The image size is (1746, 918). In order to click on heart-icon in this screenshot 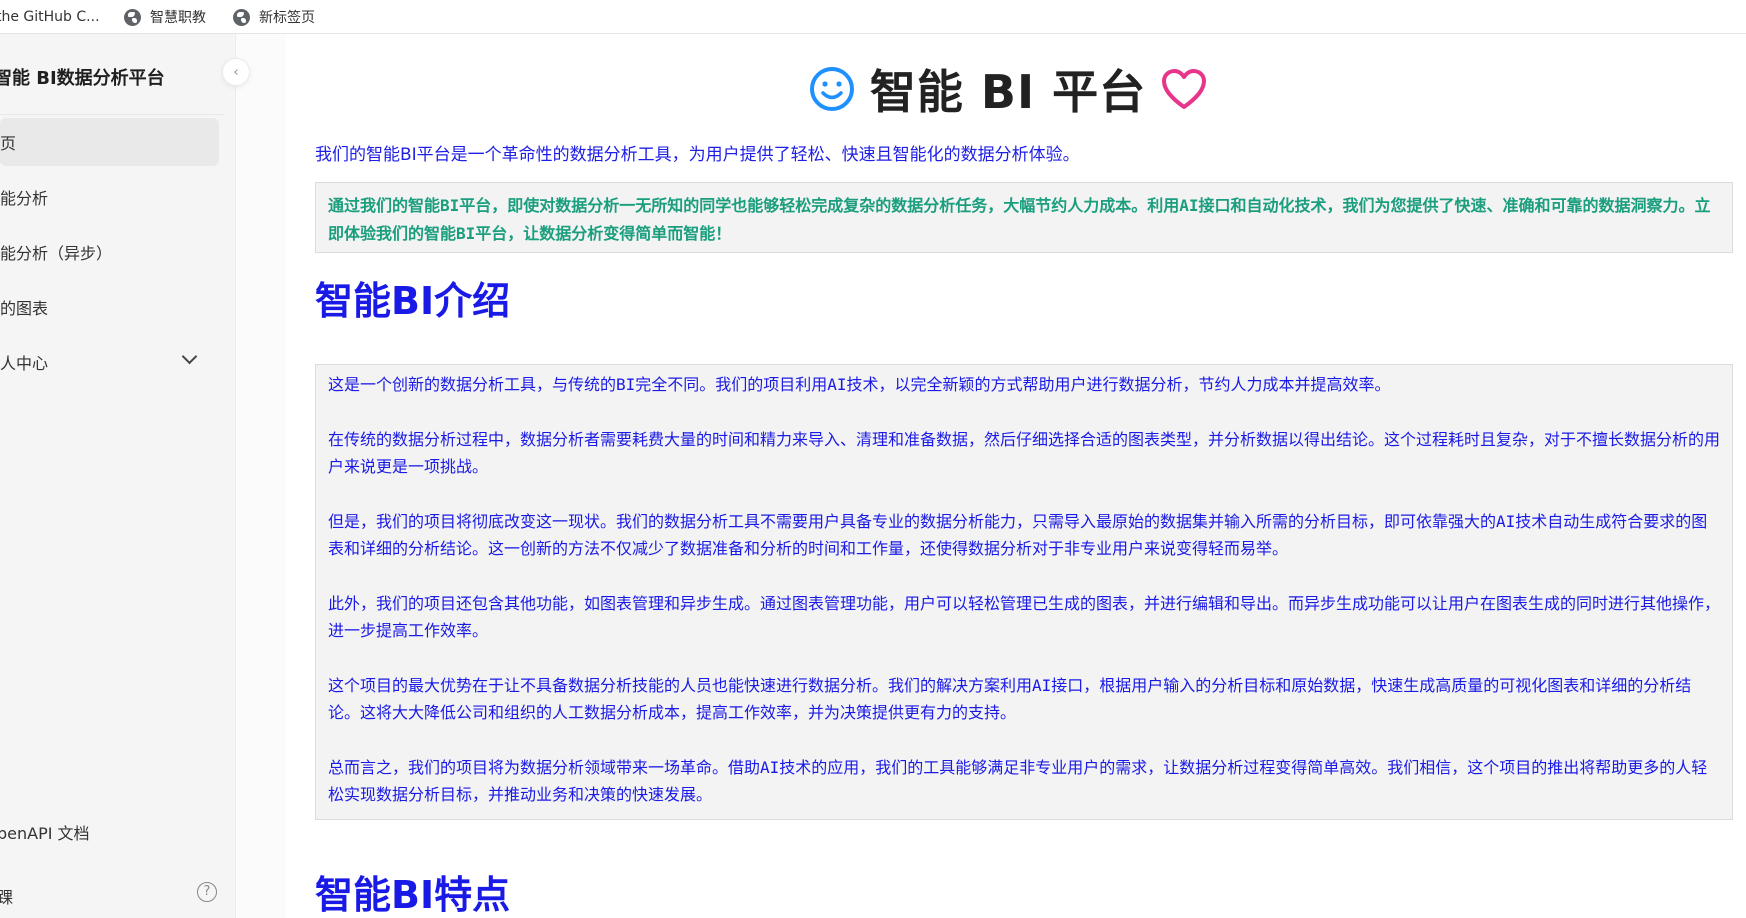, I will do `click(1184, 89)`.